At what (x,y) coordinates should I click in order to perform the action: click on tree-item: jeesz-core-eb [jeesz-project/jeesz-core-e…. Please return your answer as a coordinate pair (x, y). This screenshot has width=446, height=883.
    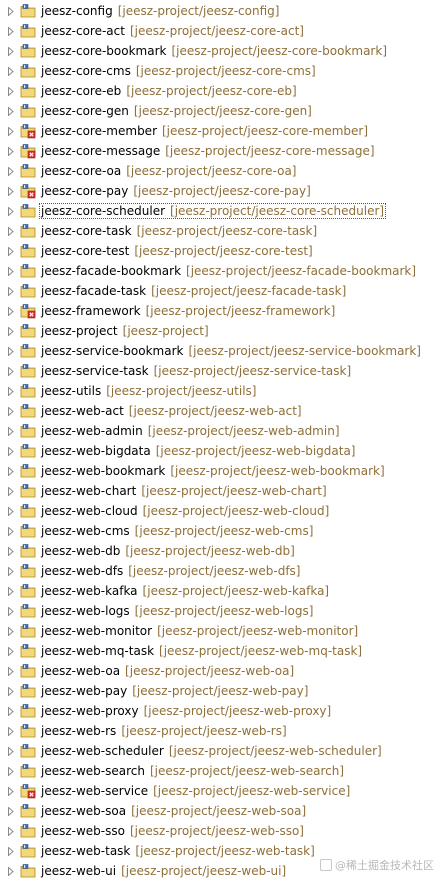
    Looking at the image, I should click on (223, 91).